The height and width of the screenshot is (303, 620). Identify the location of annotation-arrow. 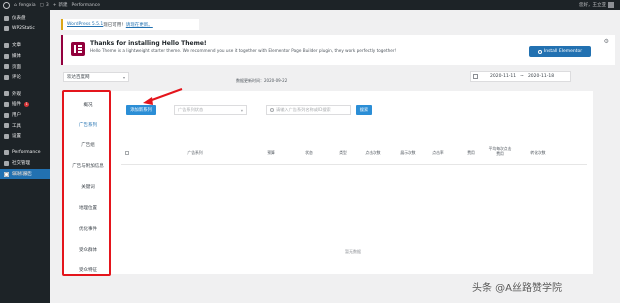
(163, 96).